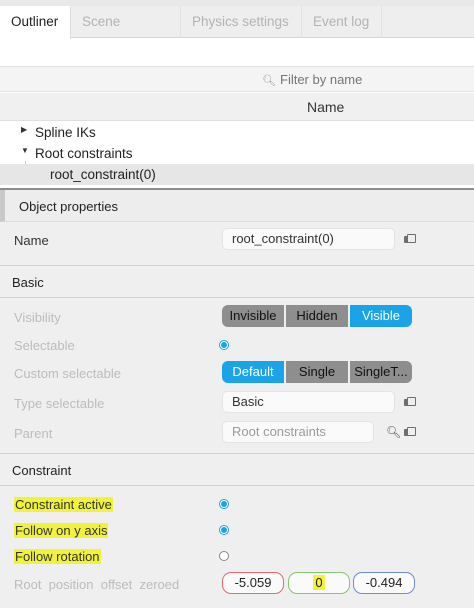 The width and height of the screenshot is (474, 608). I want to click on tab-event-log: Event log, so click(342, 22).